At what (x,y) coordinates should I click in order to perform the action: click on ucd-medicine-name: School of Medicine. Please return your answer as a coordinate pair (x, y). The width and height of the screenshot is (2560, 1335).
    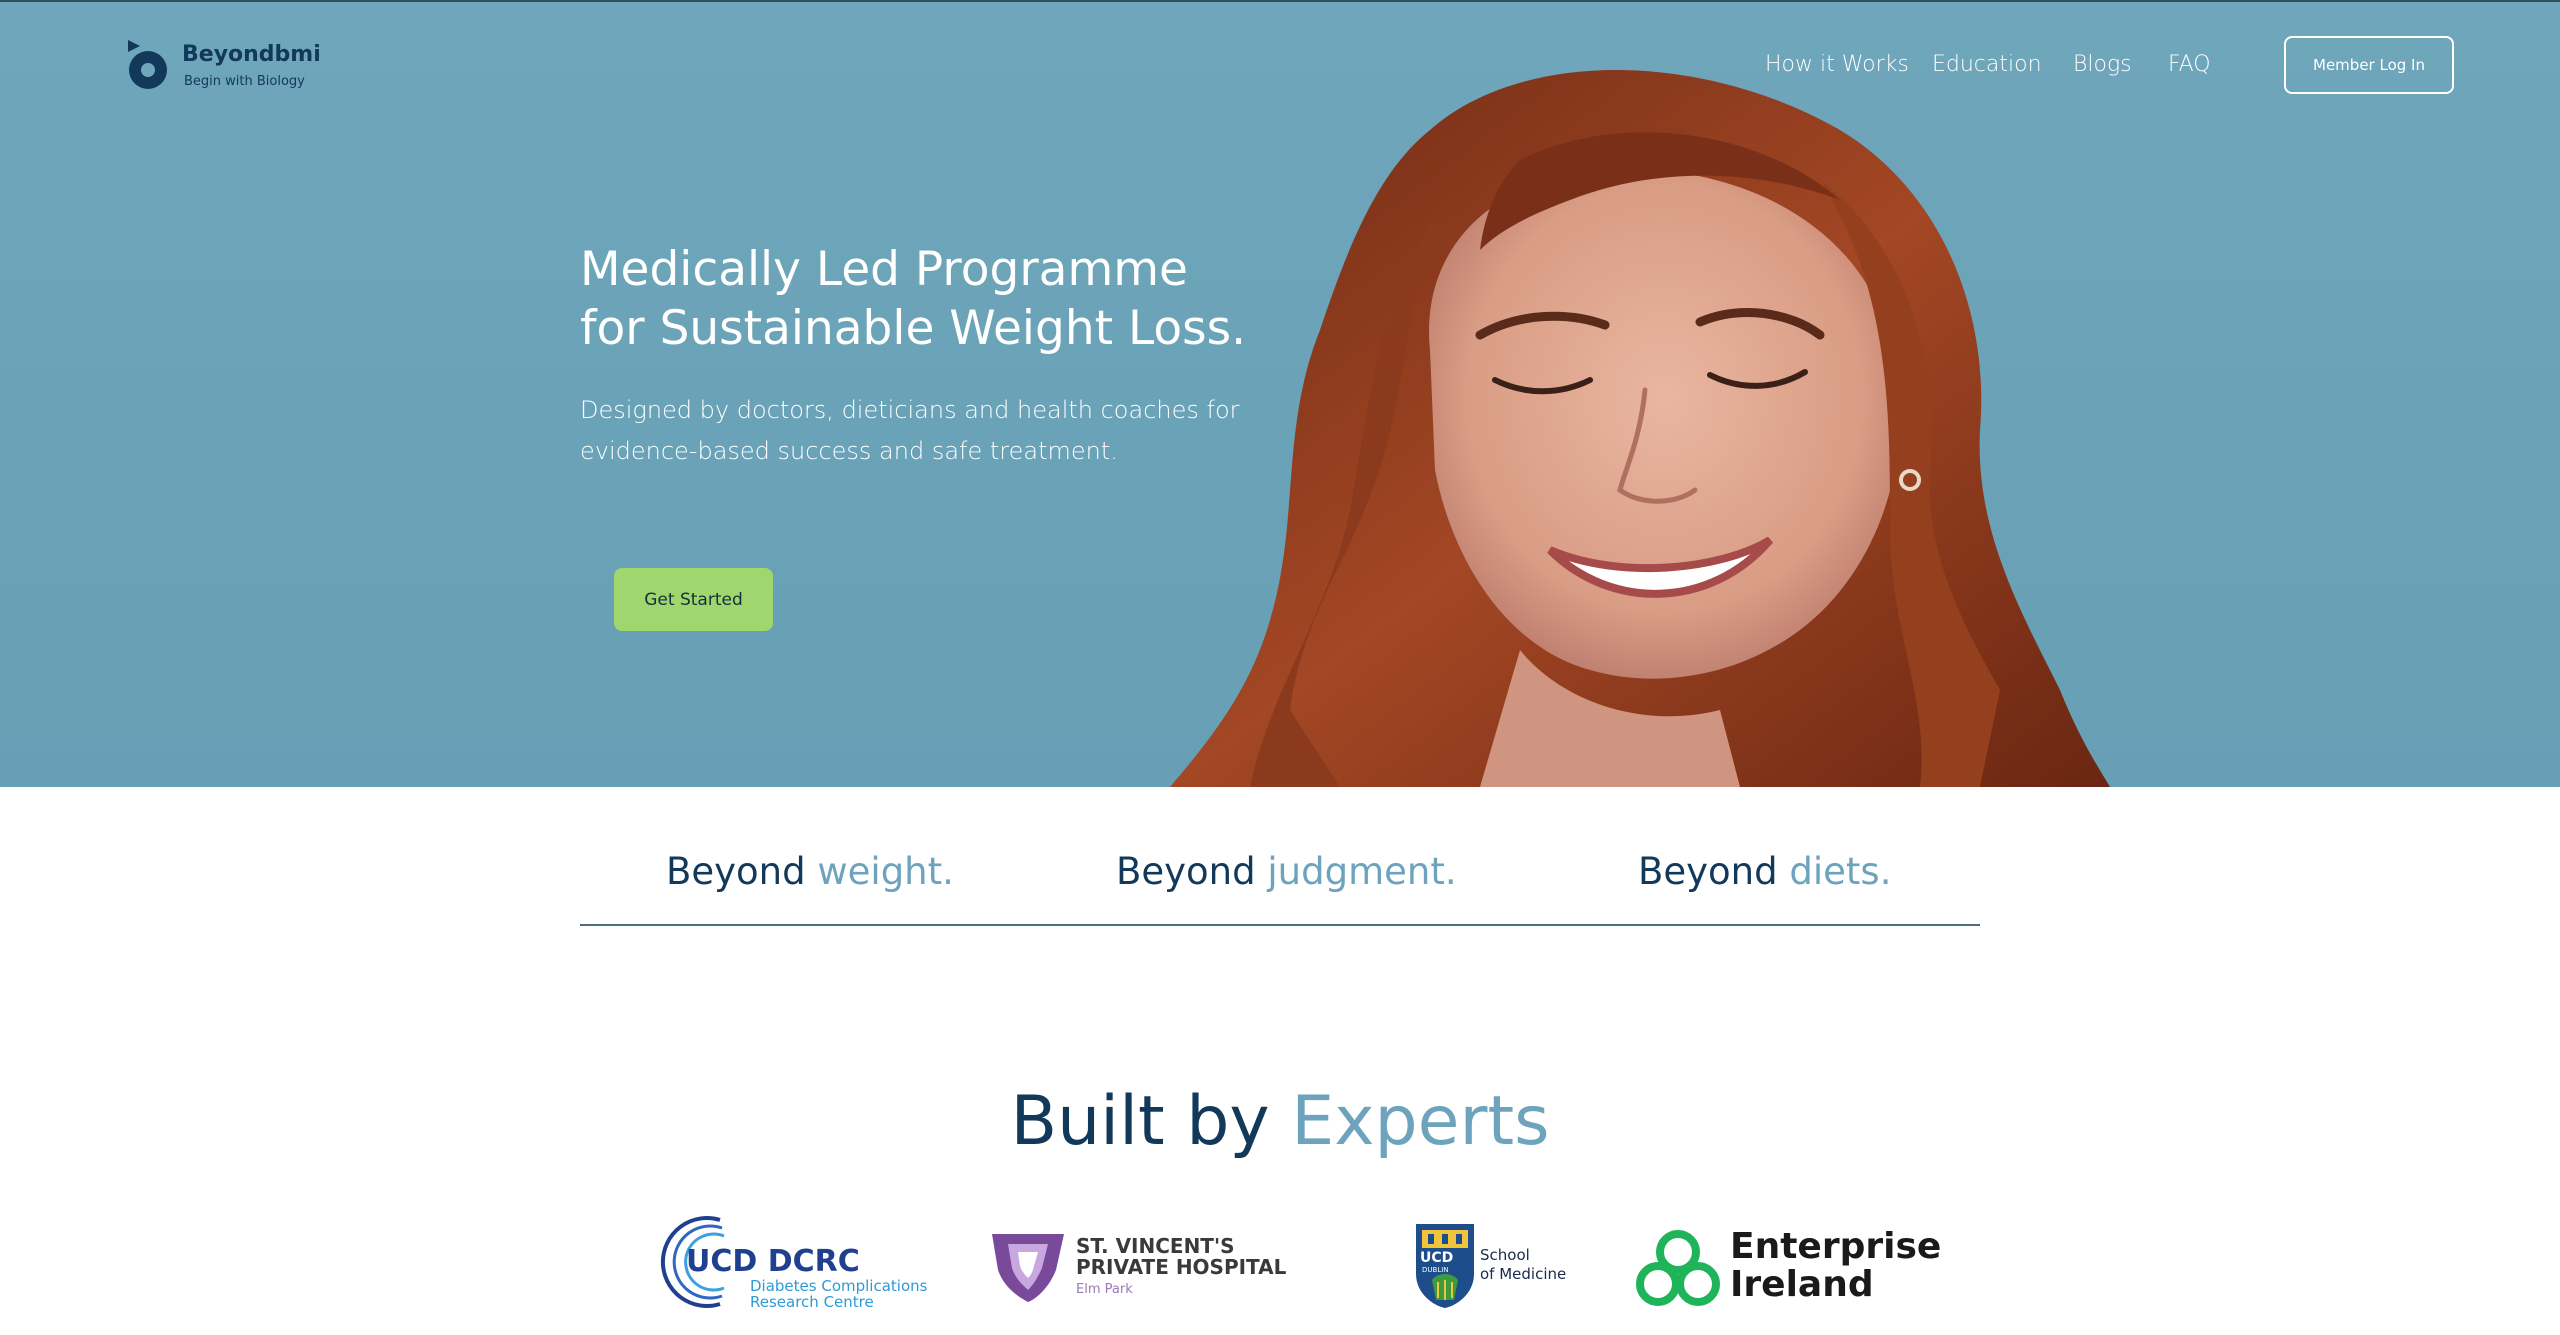
    Looking at the image, I should click on (1523, 1265).